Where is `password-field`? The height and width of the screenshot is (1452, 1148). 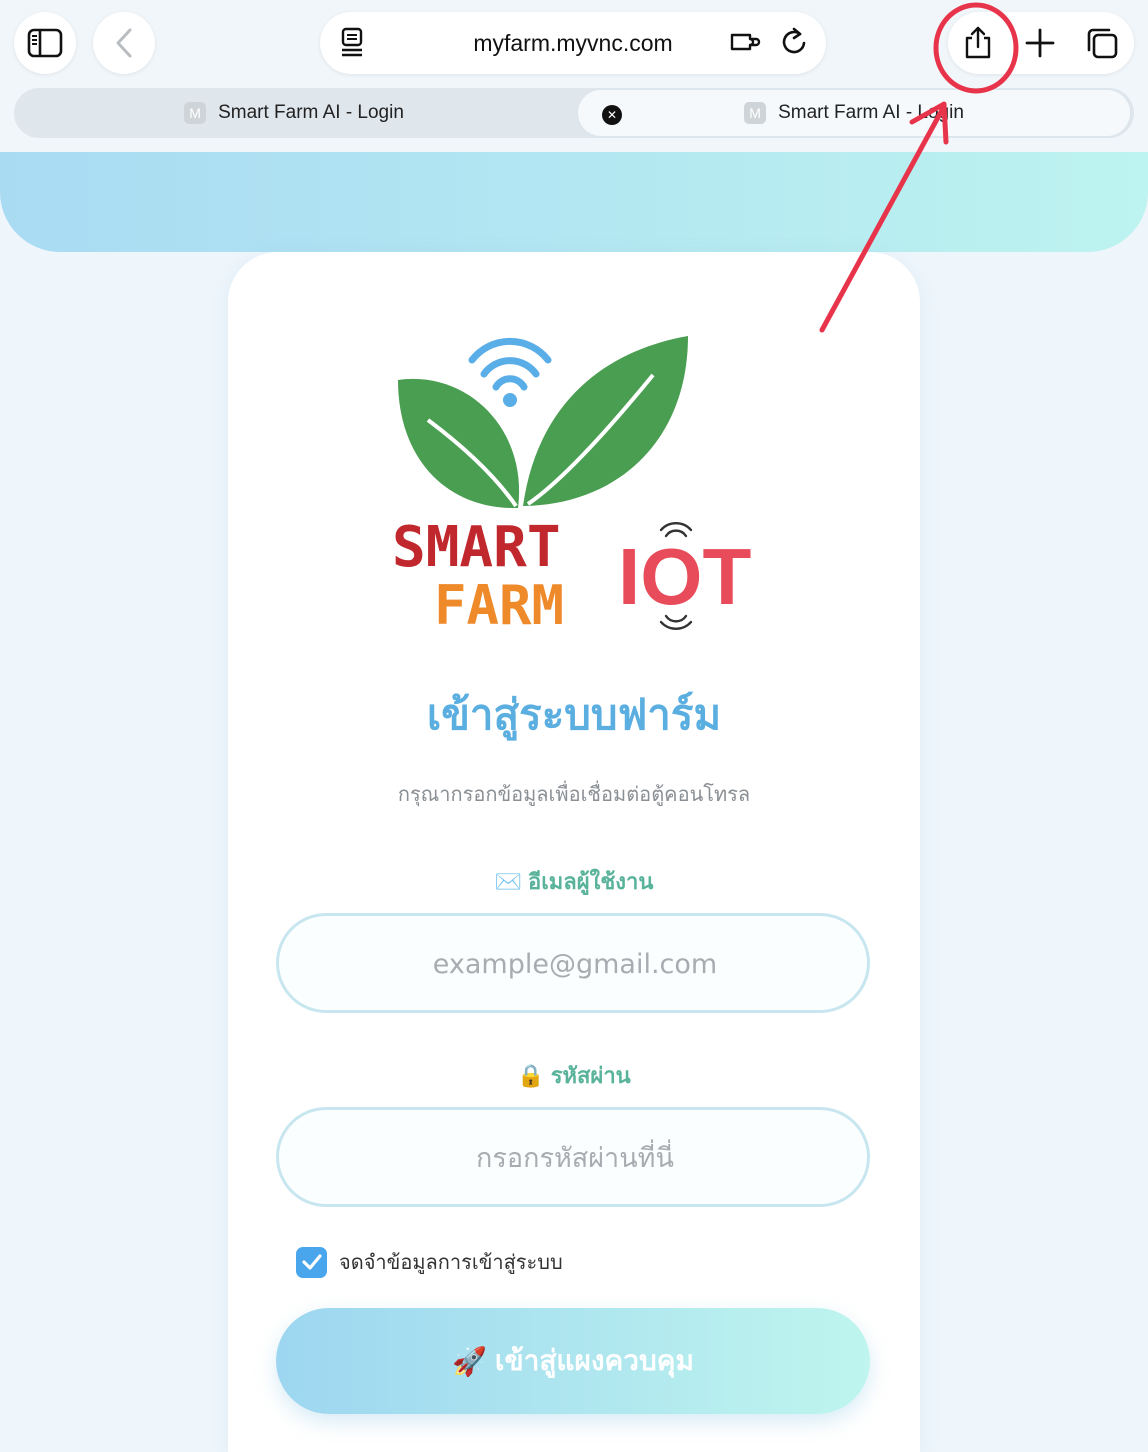 password-field is located at coordinates (575, 1158).